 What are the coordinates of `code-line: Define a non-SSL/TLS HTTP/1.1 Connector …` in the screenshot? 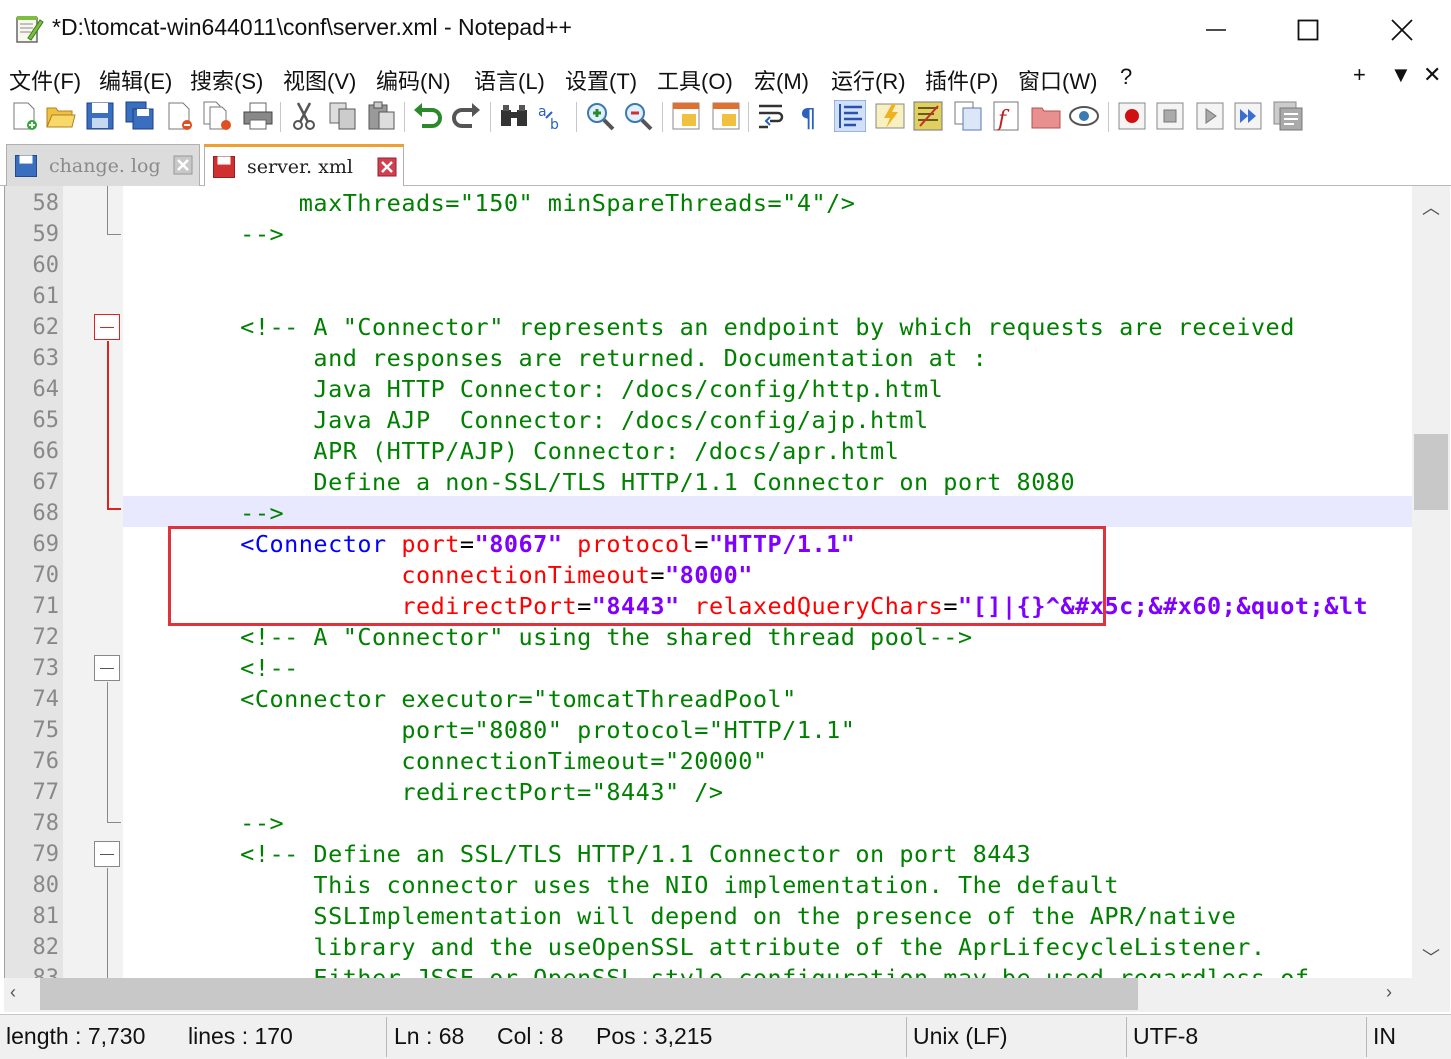 It's located at (599, 482).